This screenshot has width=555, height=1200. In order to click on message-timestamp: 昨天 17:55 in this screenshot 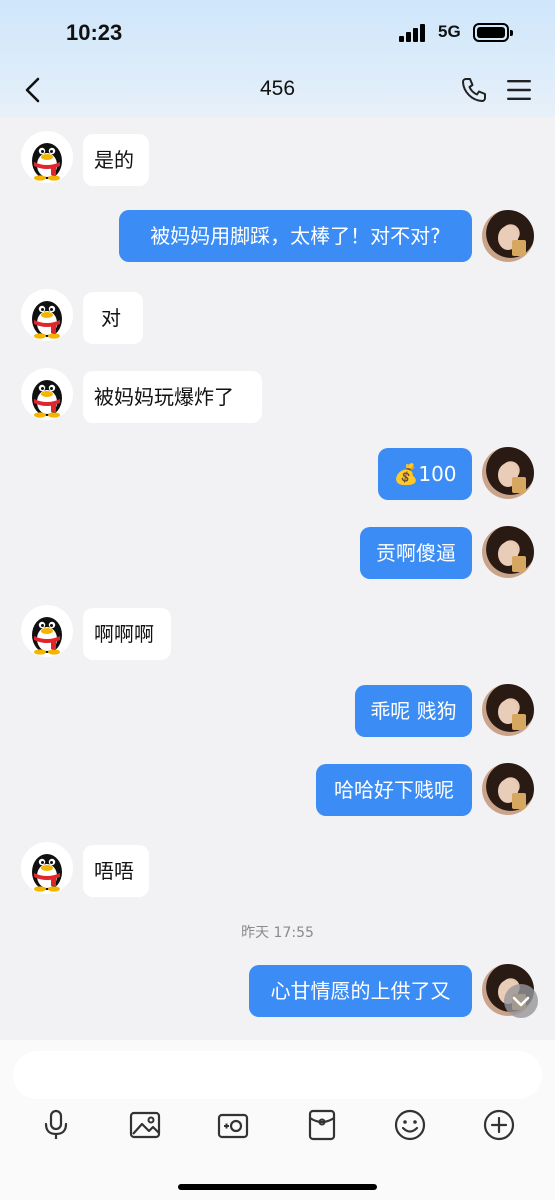, I will do `click(277, 933)`.